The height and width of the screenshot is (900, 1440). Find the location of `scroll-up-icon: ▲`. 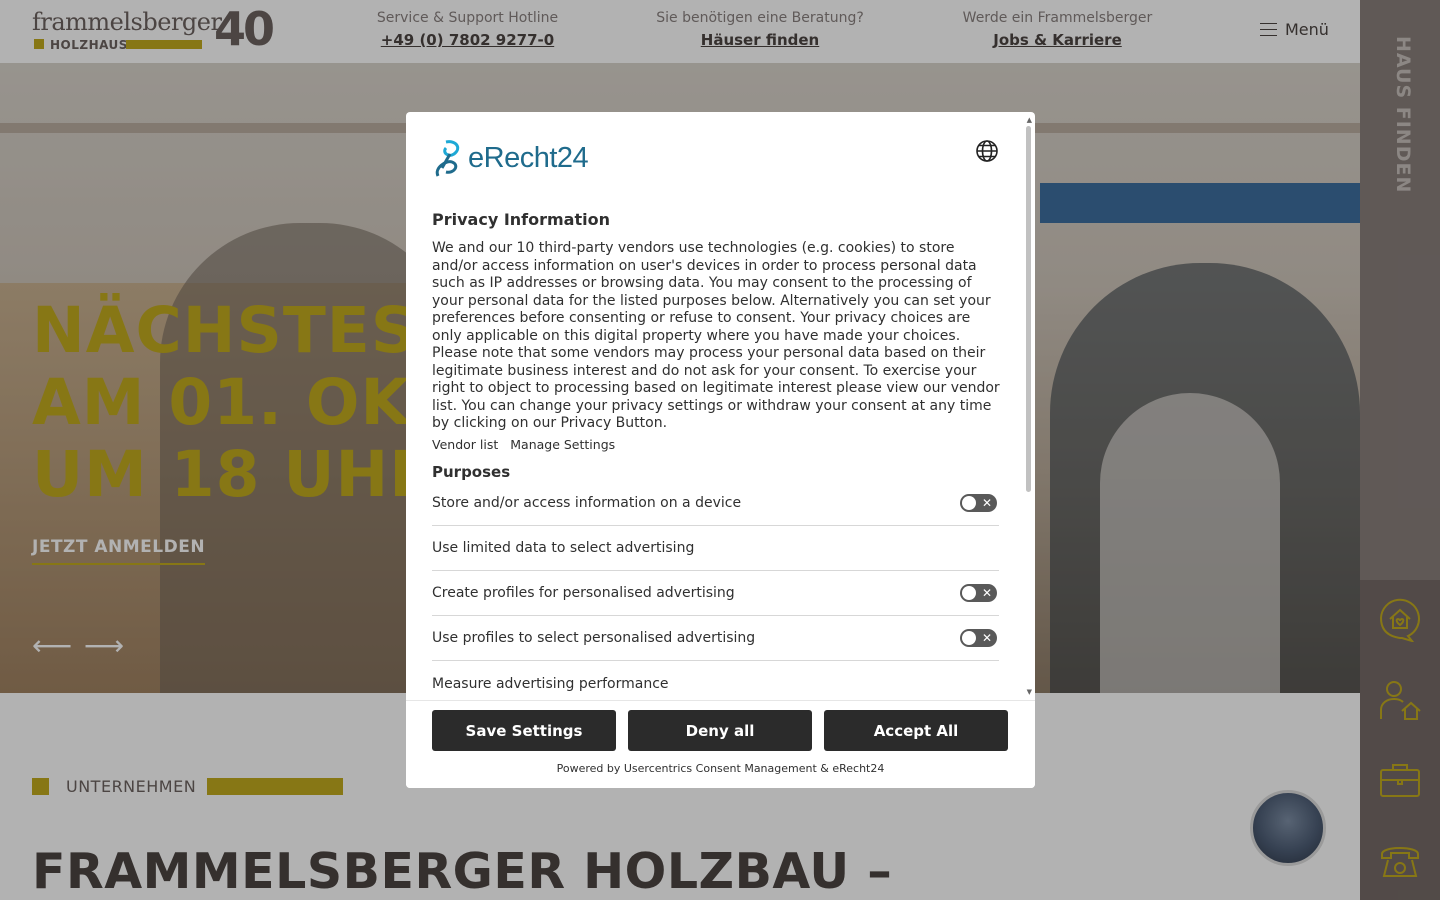

scroll-up-icon: ▲ is located at coordinates (1029, 120).